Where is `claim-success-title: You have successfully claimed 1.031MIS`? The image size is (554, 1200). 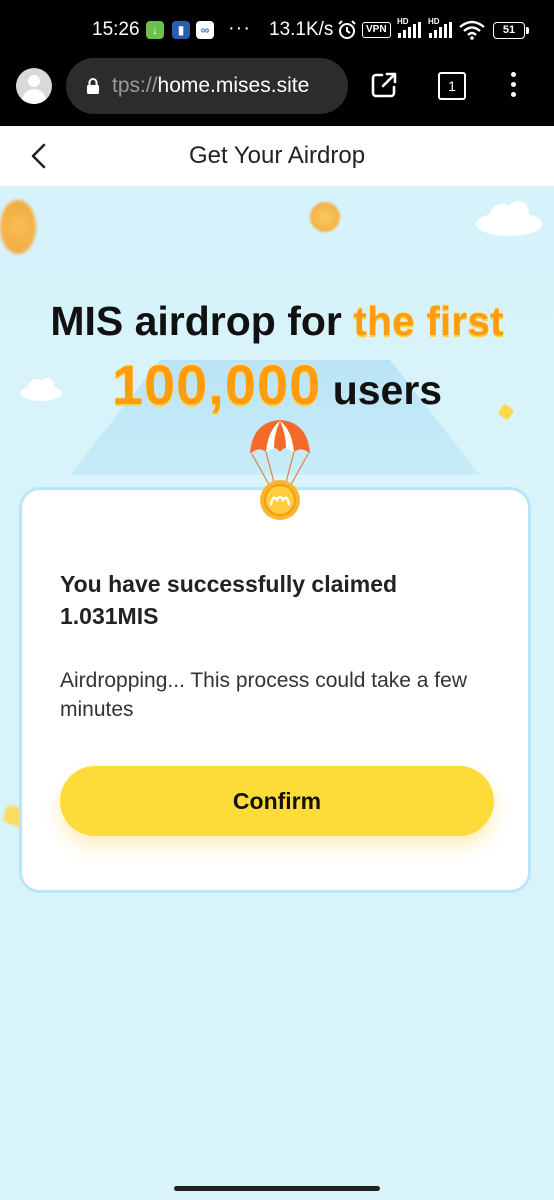
claim-success-title: You have successfully claimed 1.031MIS is located at coordinates (229, 600).